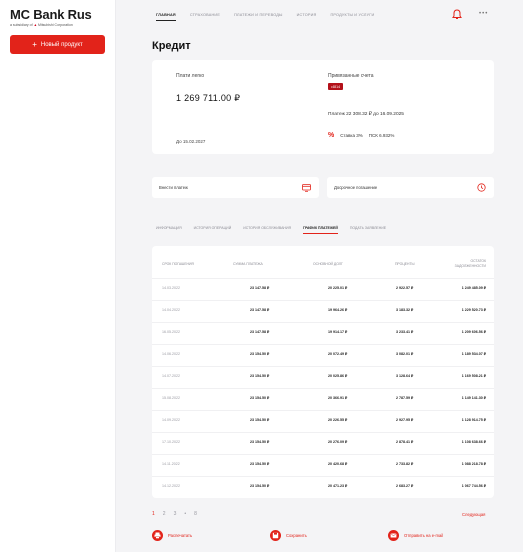 Image resolution: width=523 pixels, height=552 pixels. Describe the element at coordinates (405, 332) in the screenshot. I see `cell-interest: 3 233.41 ₽` at that location.